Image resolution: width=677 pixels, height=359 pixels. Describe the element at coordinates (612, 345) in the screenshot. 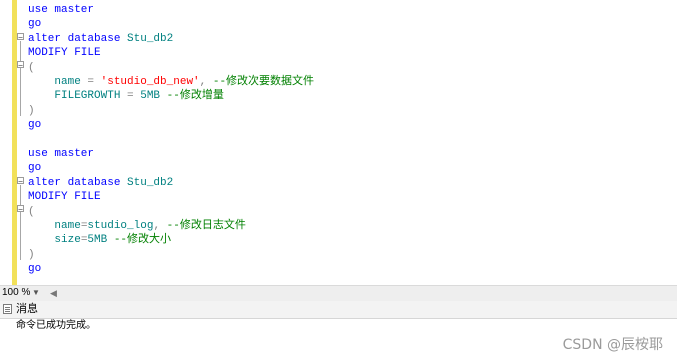

I see `watermark: CSDN @辰桉耶` at that location.